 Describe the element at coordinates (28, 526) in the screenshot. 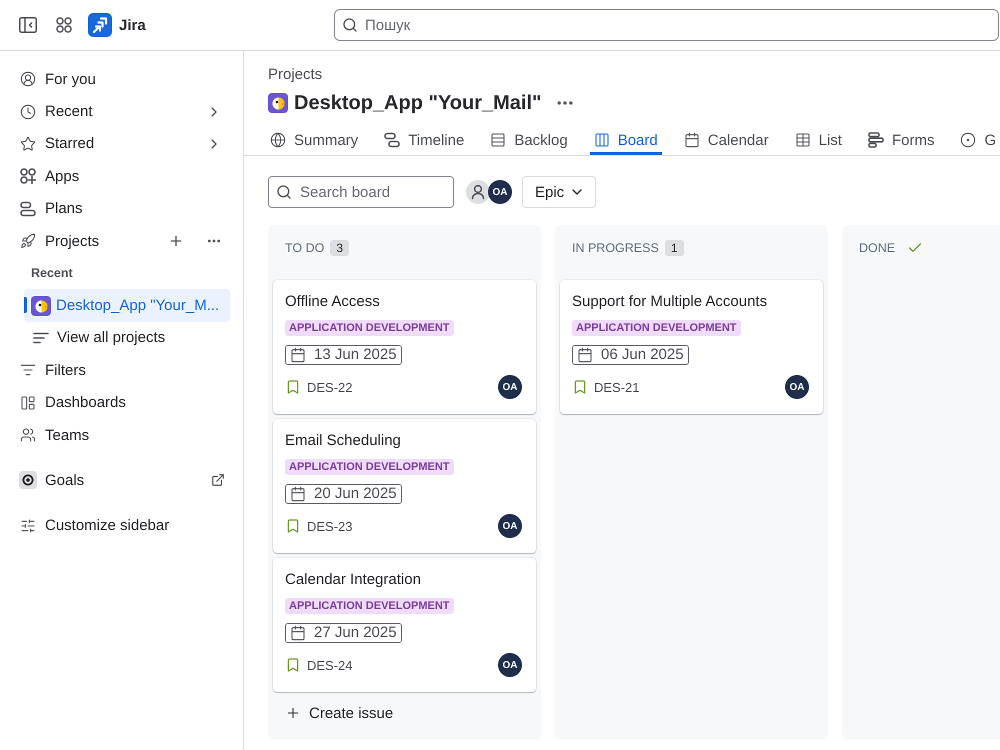

I see `sliders-icon` at that location.